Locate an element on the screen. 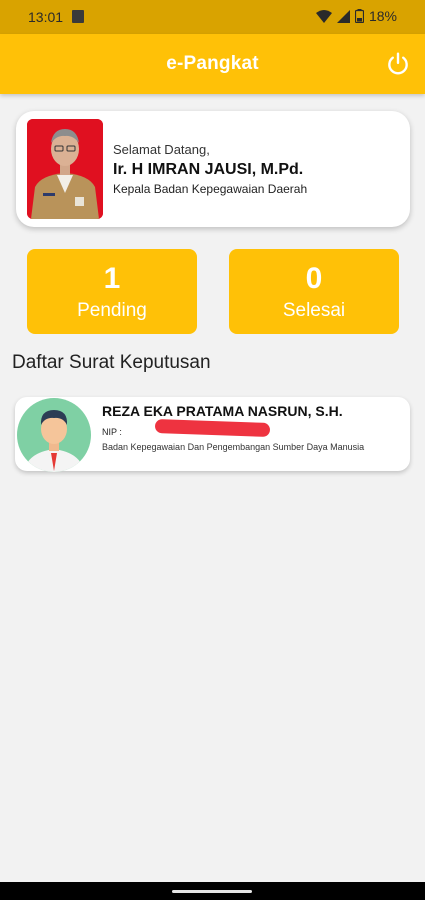  notification-icon is located at coordinates (78, 16).